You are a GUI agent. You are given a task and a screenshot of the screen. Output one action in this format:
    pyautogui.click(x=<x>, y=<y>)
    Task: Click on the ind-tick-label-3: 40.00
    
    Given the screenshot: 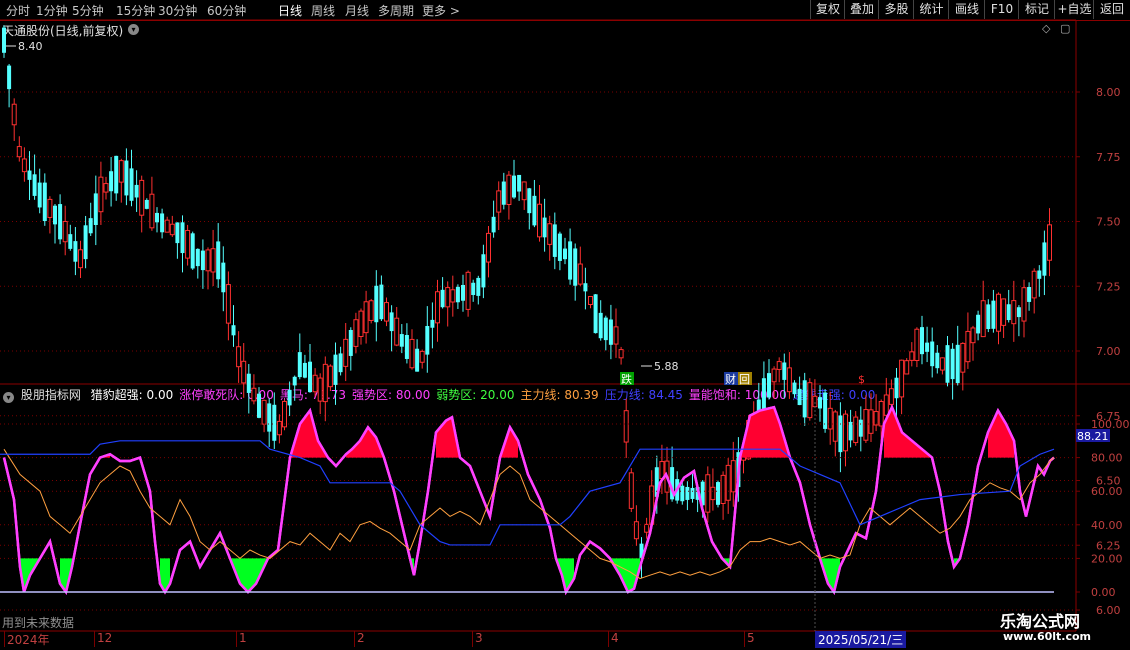 What is the action you would take?
    pyautogui.click(x=1107, y=525)
    